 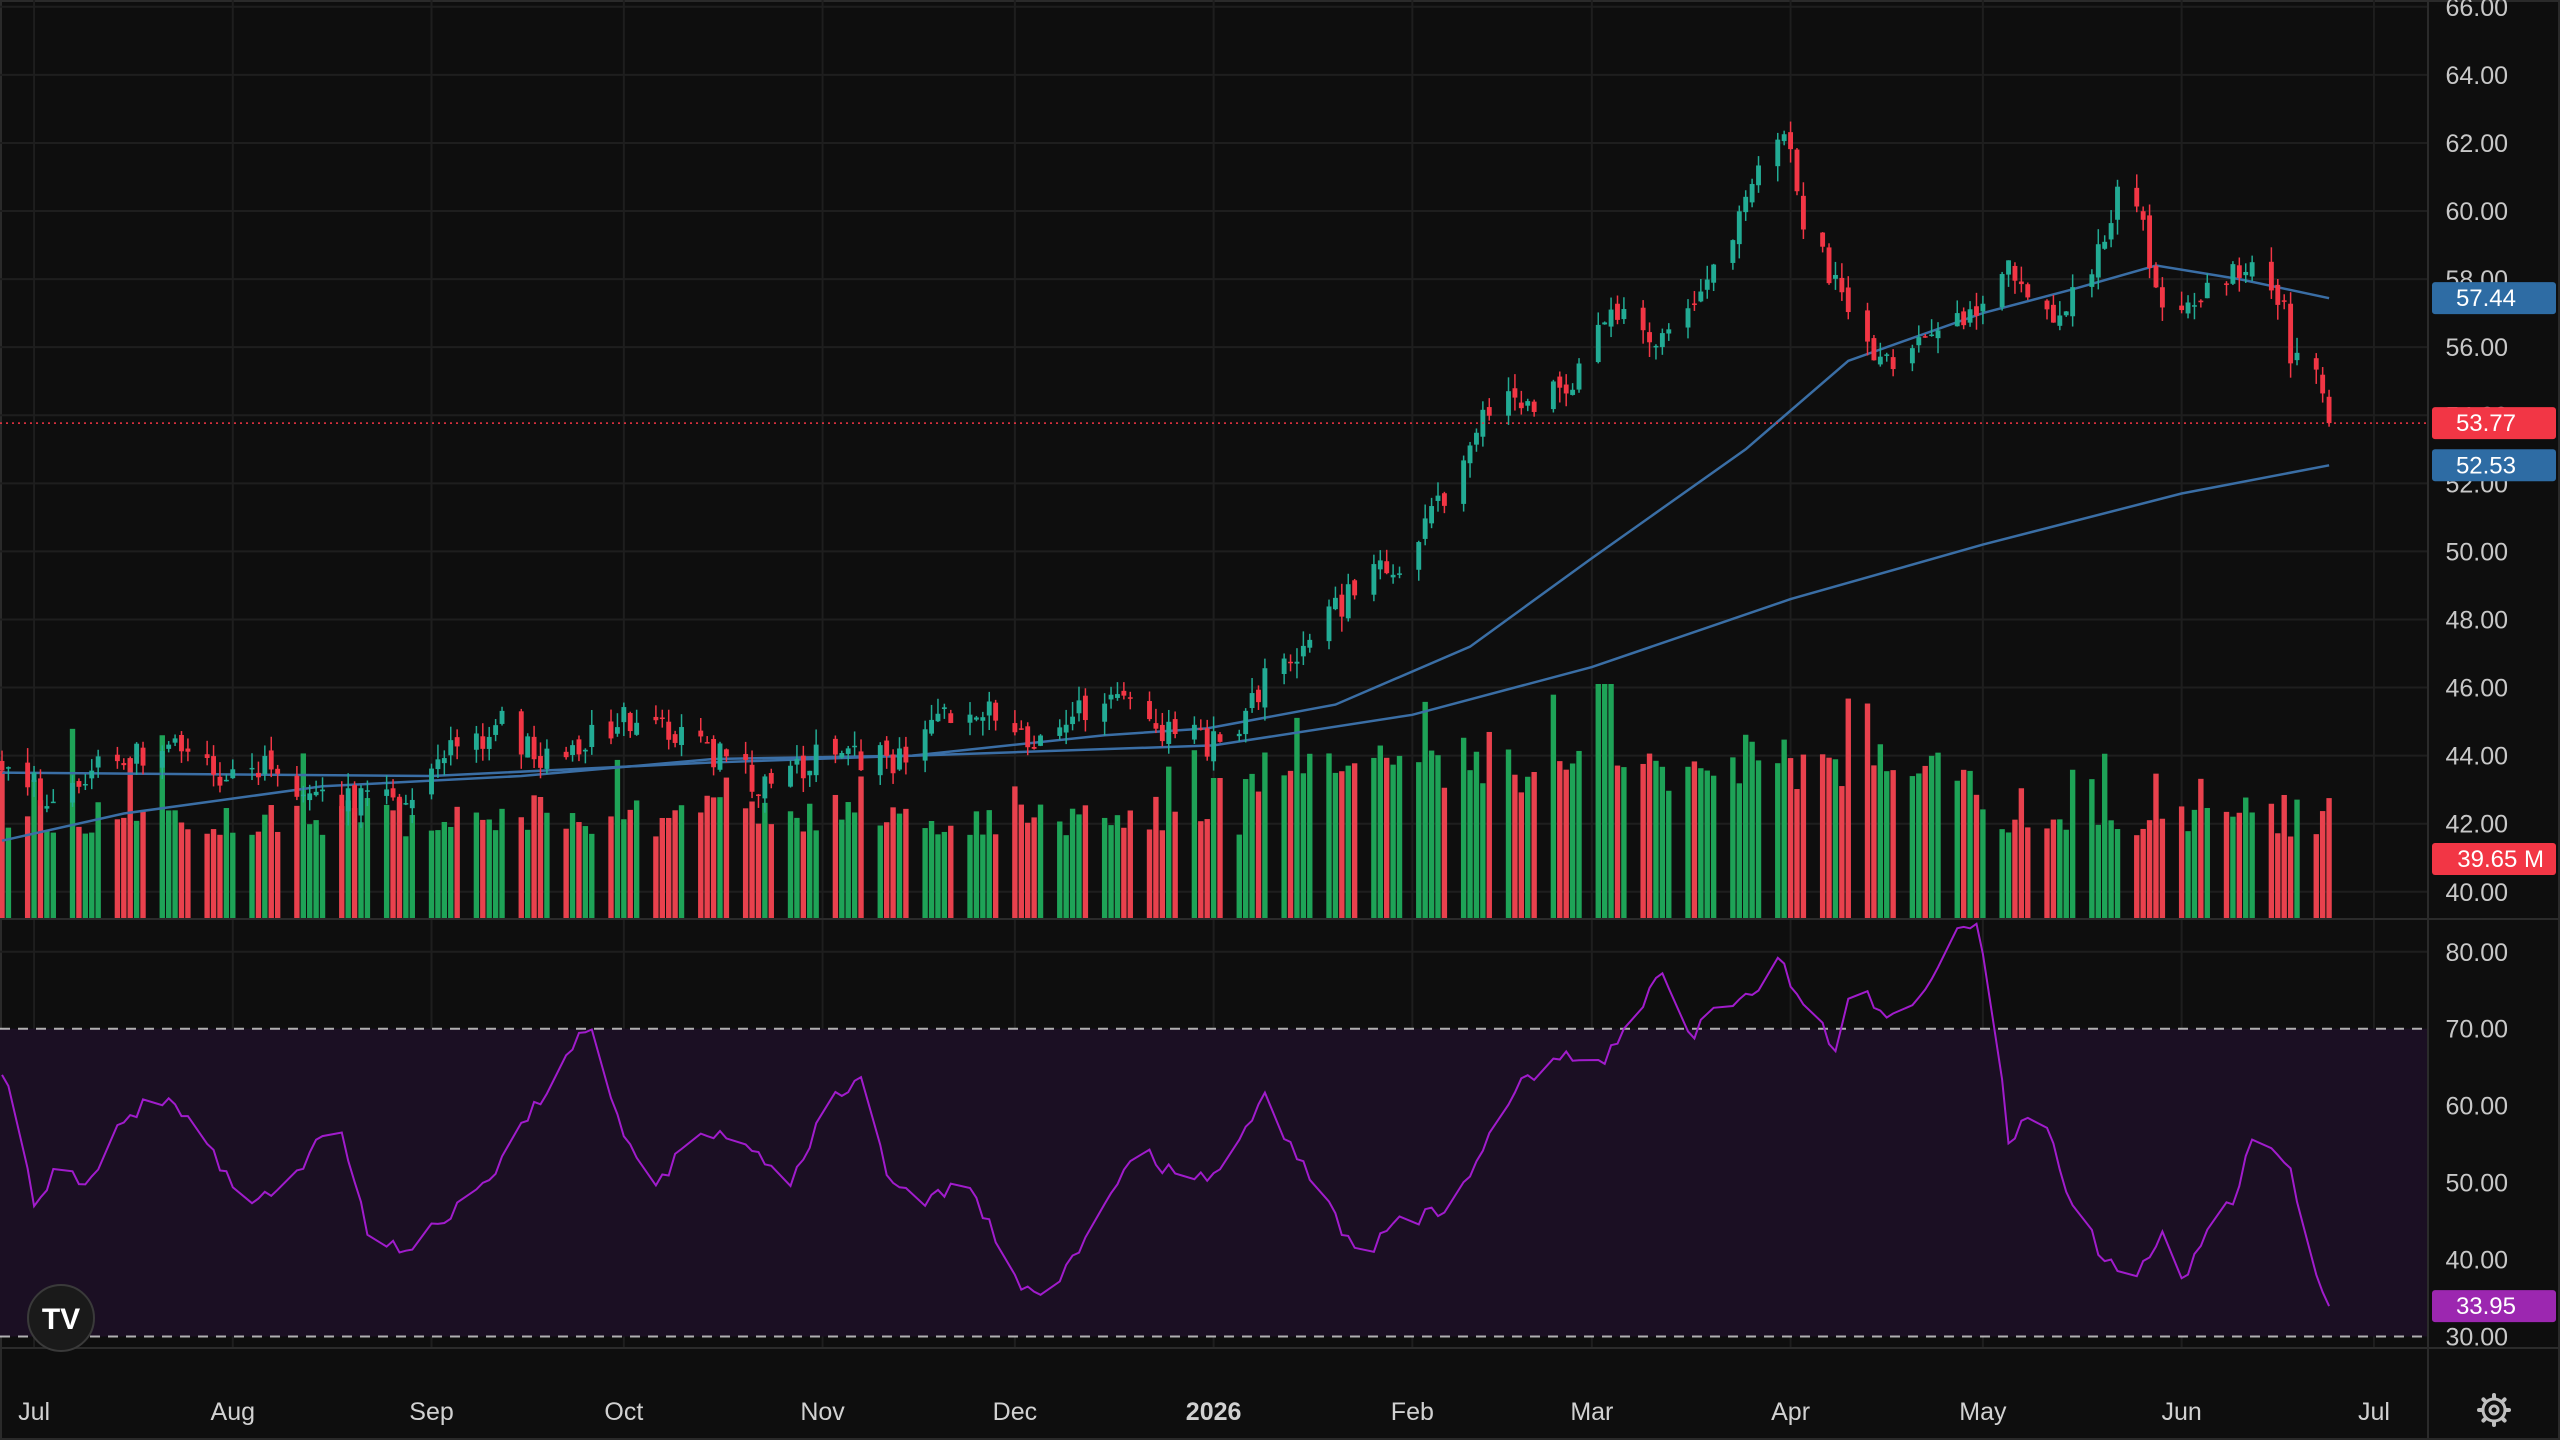 What do you see at coordinates (1591, 1412) in the screenshot?
I see `x-tick-label: Mar` at bounding box center [1591, 1412].